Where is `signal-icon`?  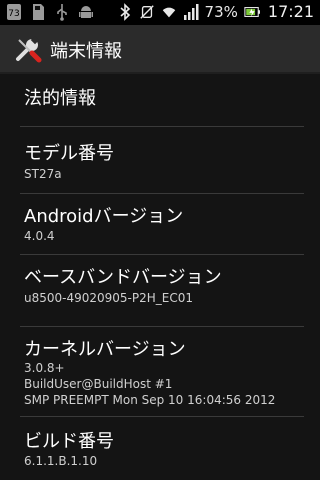 signal-icon is located at coordinates (191, 12).